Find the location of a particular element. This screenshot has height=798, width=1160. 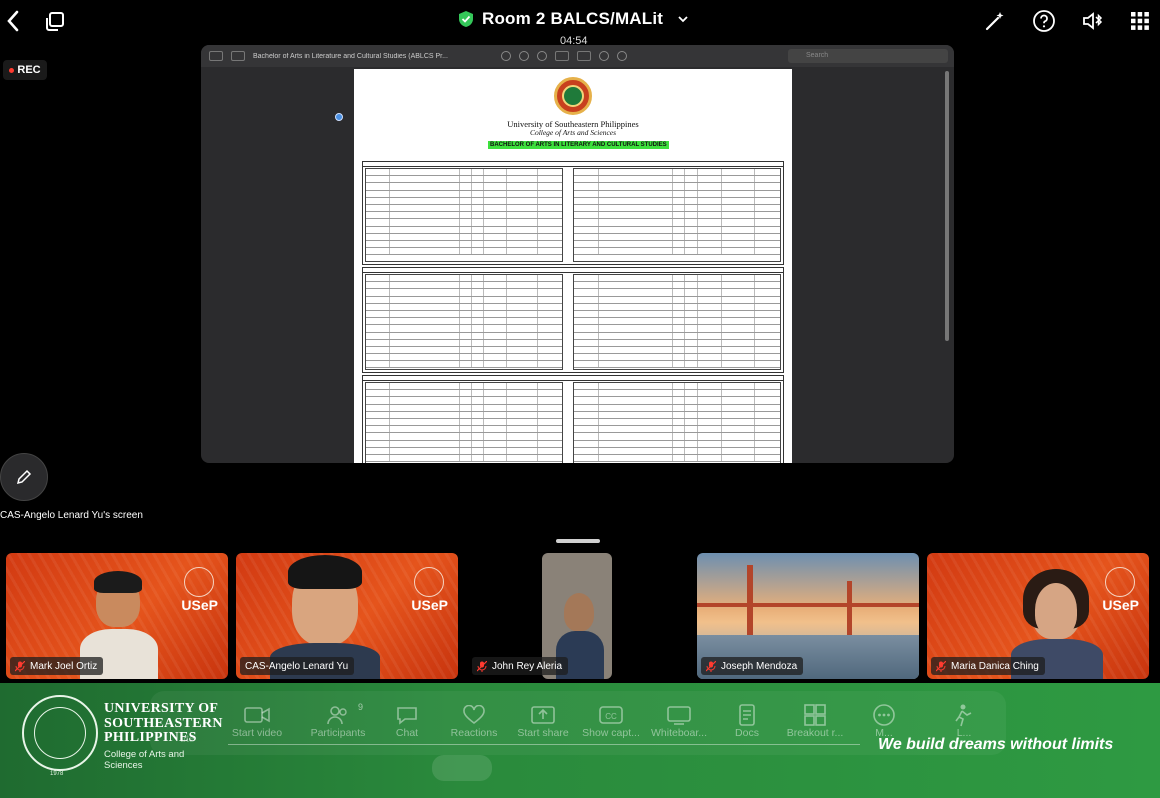

start-video-button: Start video is located at coordinates (257, 723).